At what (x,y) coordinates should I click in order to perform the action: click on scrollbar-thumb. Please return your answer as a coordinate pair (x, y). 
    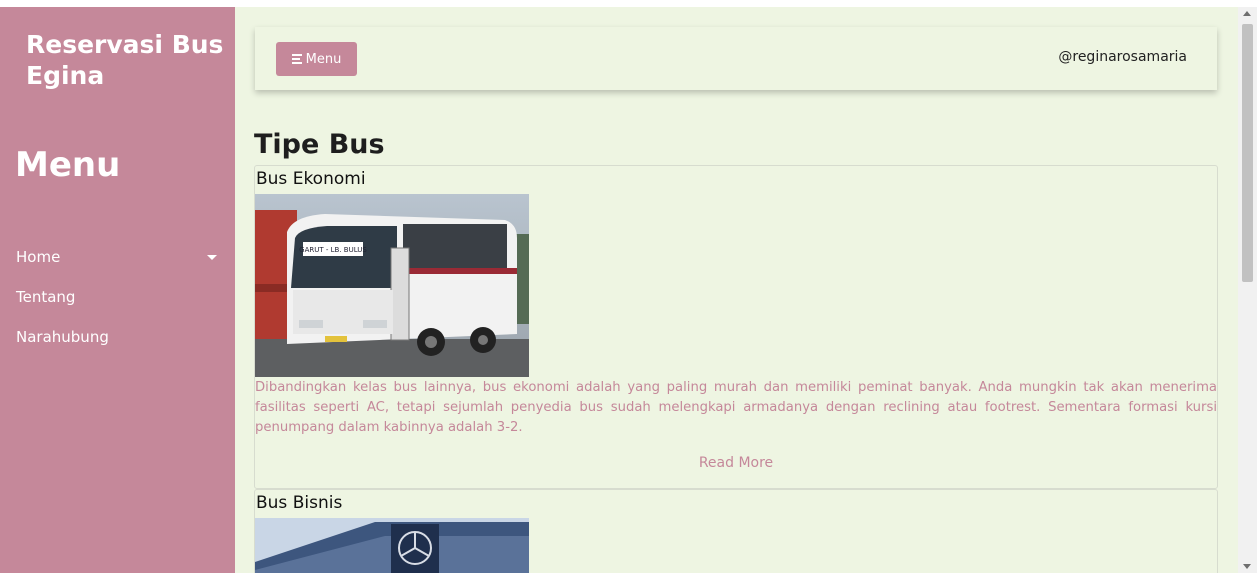
    Looking at the image, I should click on (1247, 153).